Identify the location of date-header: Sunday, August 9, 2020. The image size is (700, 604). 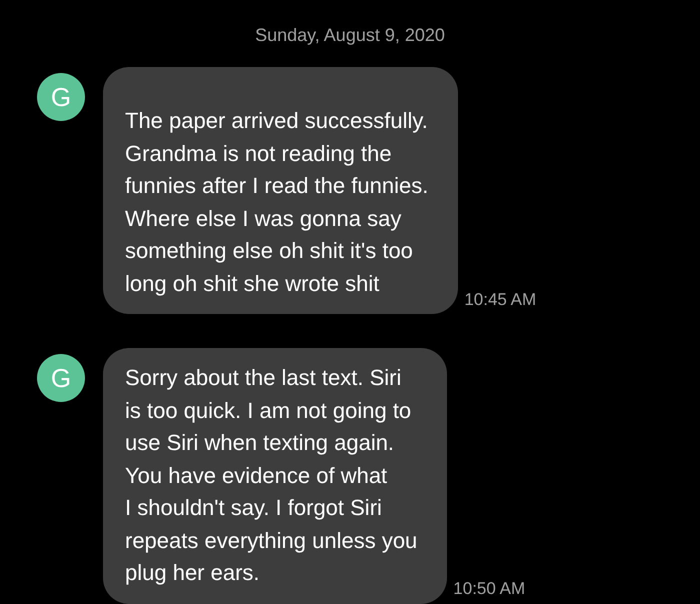
(350, 35).